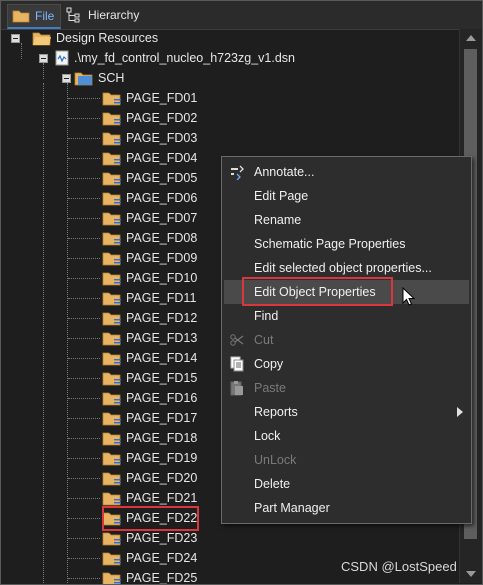  I want to click on tree-item-page: PAGE_FD13, so click(132, 338).